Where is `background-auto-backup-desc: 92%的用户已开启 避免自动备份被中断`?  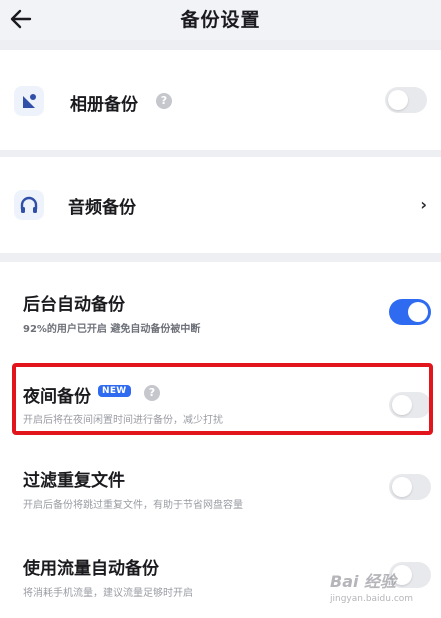
background-auto-backup-desc: 92%的用户已开启 避免自动备份被中断 is located at coordinates (112, 329).